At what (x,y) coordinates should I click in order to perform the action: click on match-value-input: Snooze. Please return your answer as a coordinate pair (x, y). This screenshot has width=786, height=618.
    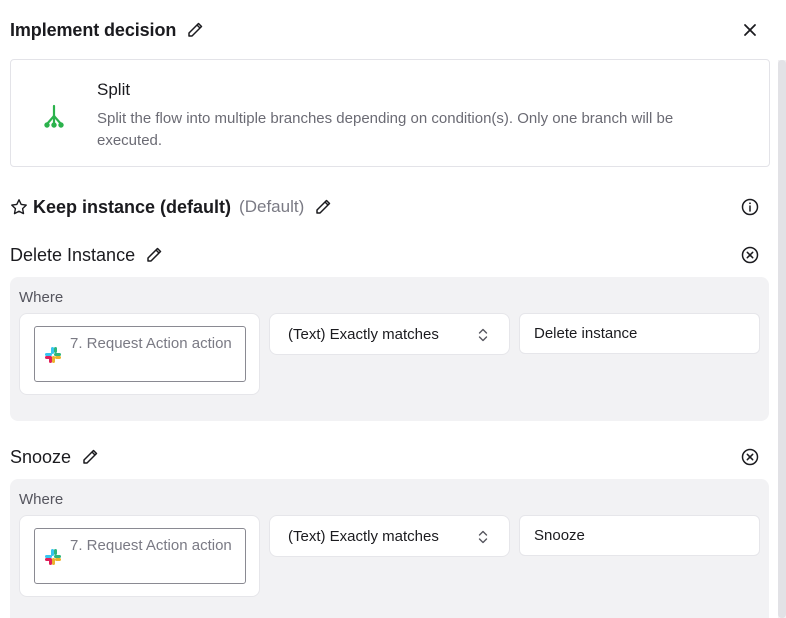
    Looking at the image, I should click on (639, 535).